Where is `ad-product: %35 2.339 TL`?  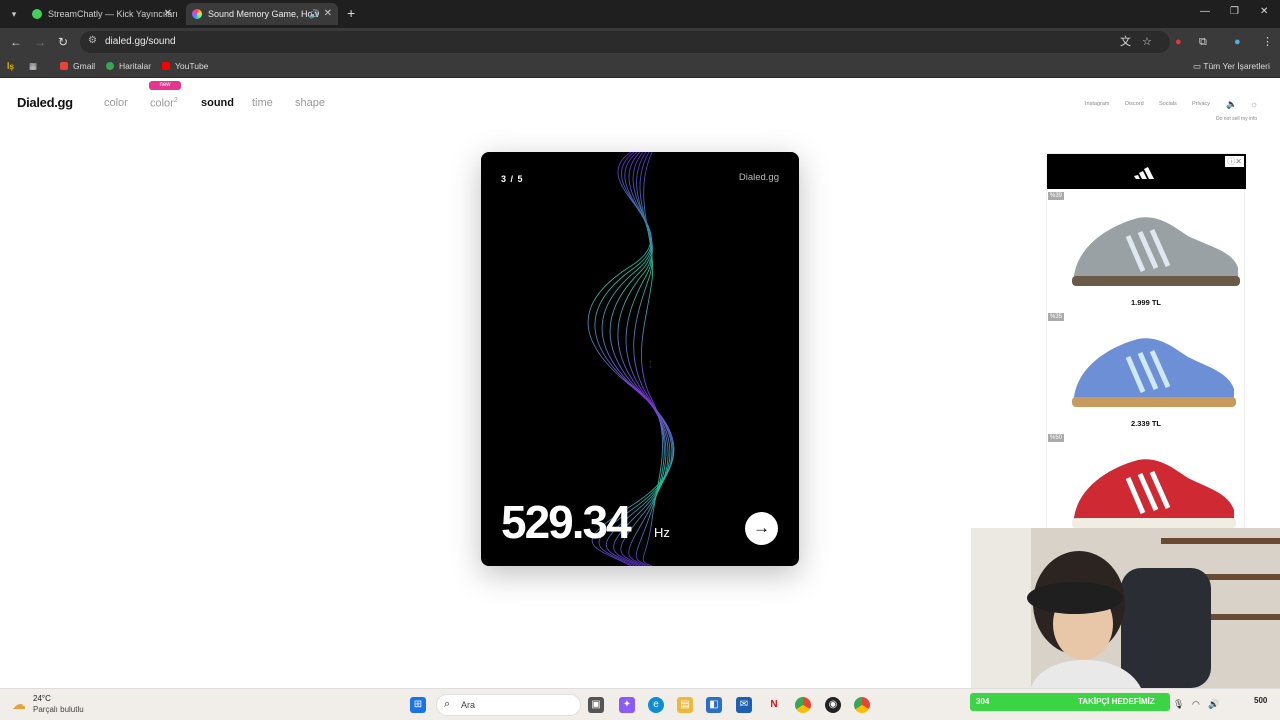
ad-product: %35 2.339 TL is located at coordinates (1146, 372).